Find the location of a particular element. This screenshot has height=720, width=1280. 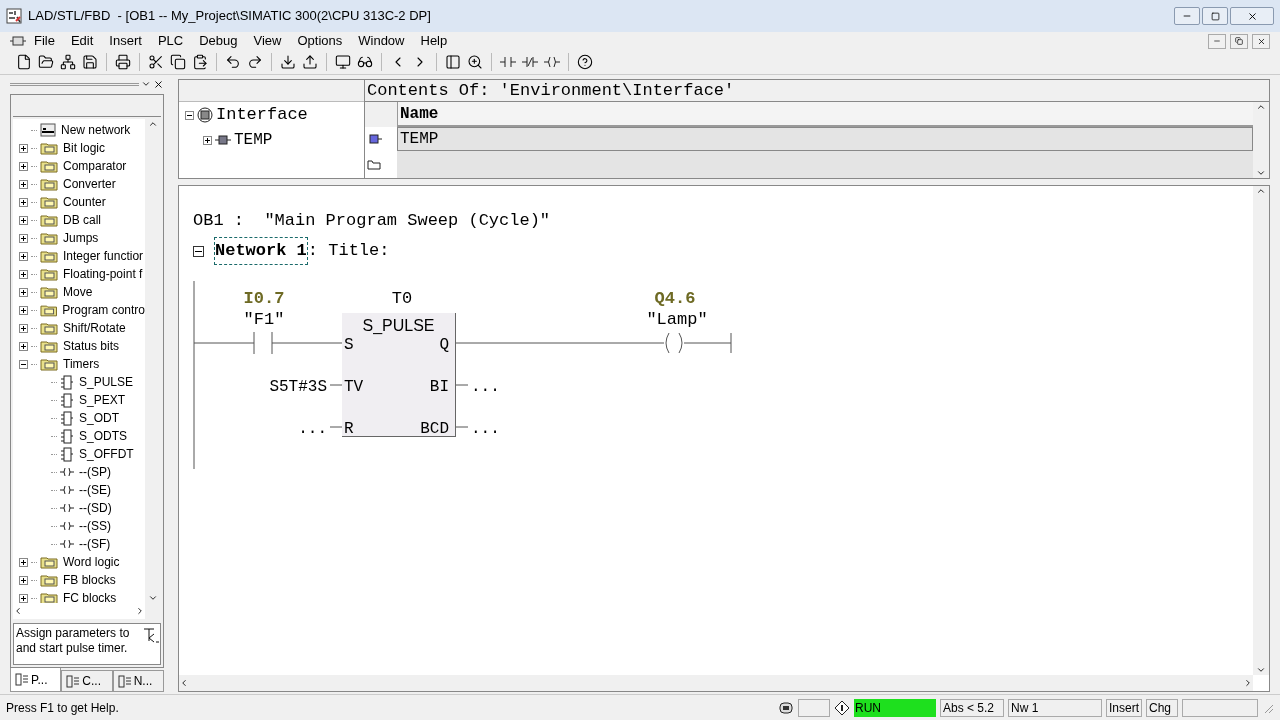

menu-item: Edit is located at coordinates (82, 41).